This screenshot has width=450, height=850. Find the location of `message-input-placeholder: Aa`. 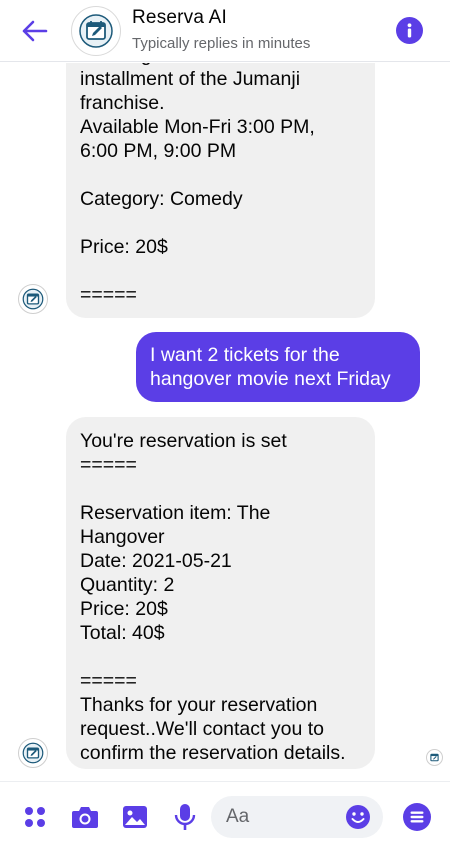

message-input-placeholder: Aa is located at coordinates (238, 816).